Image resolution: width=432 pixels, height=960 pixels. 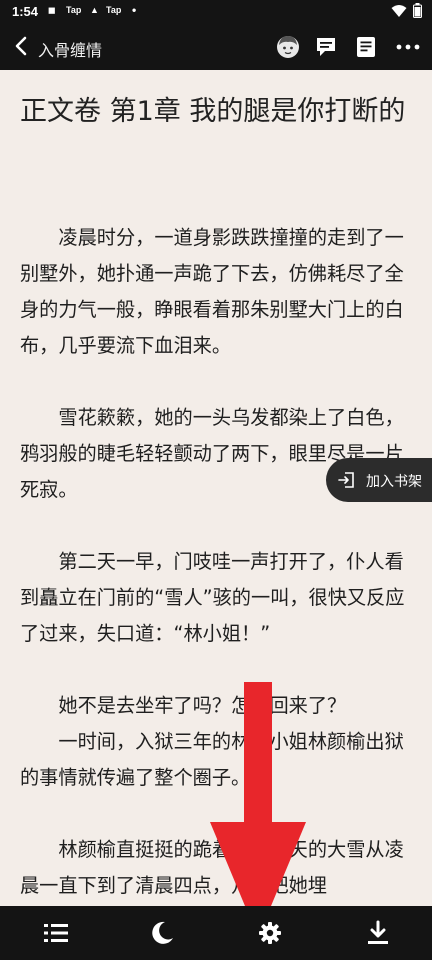 I want to click on more-icon, so click(x=408, y=47).